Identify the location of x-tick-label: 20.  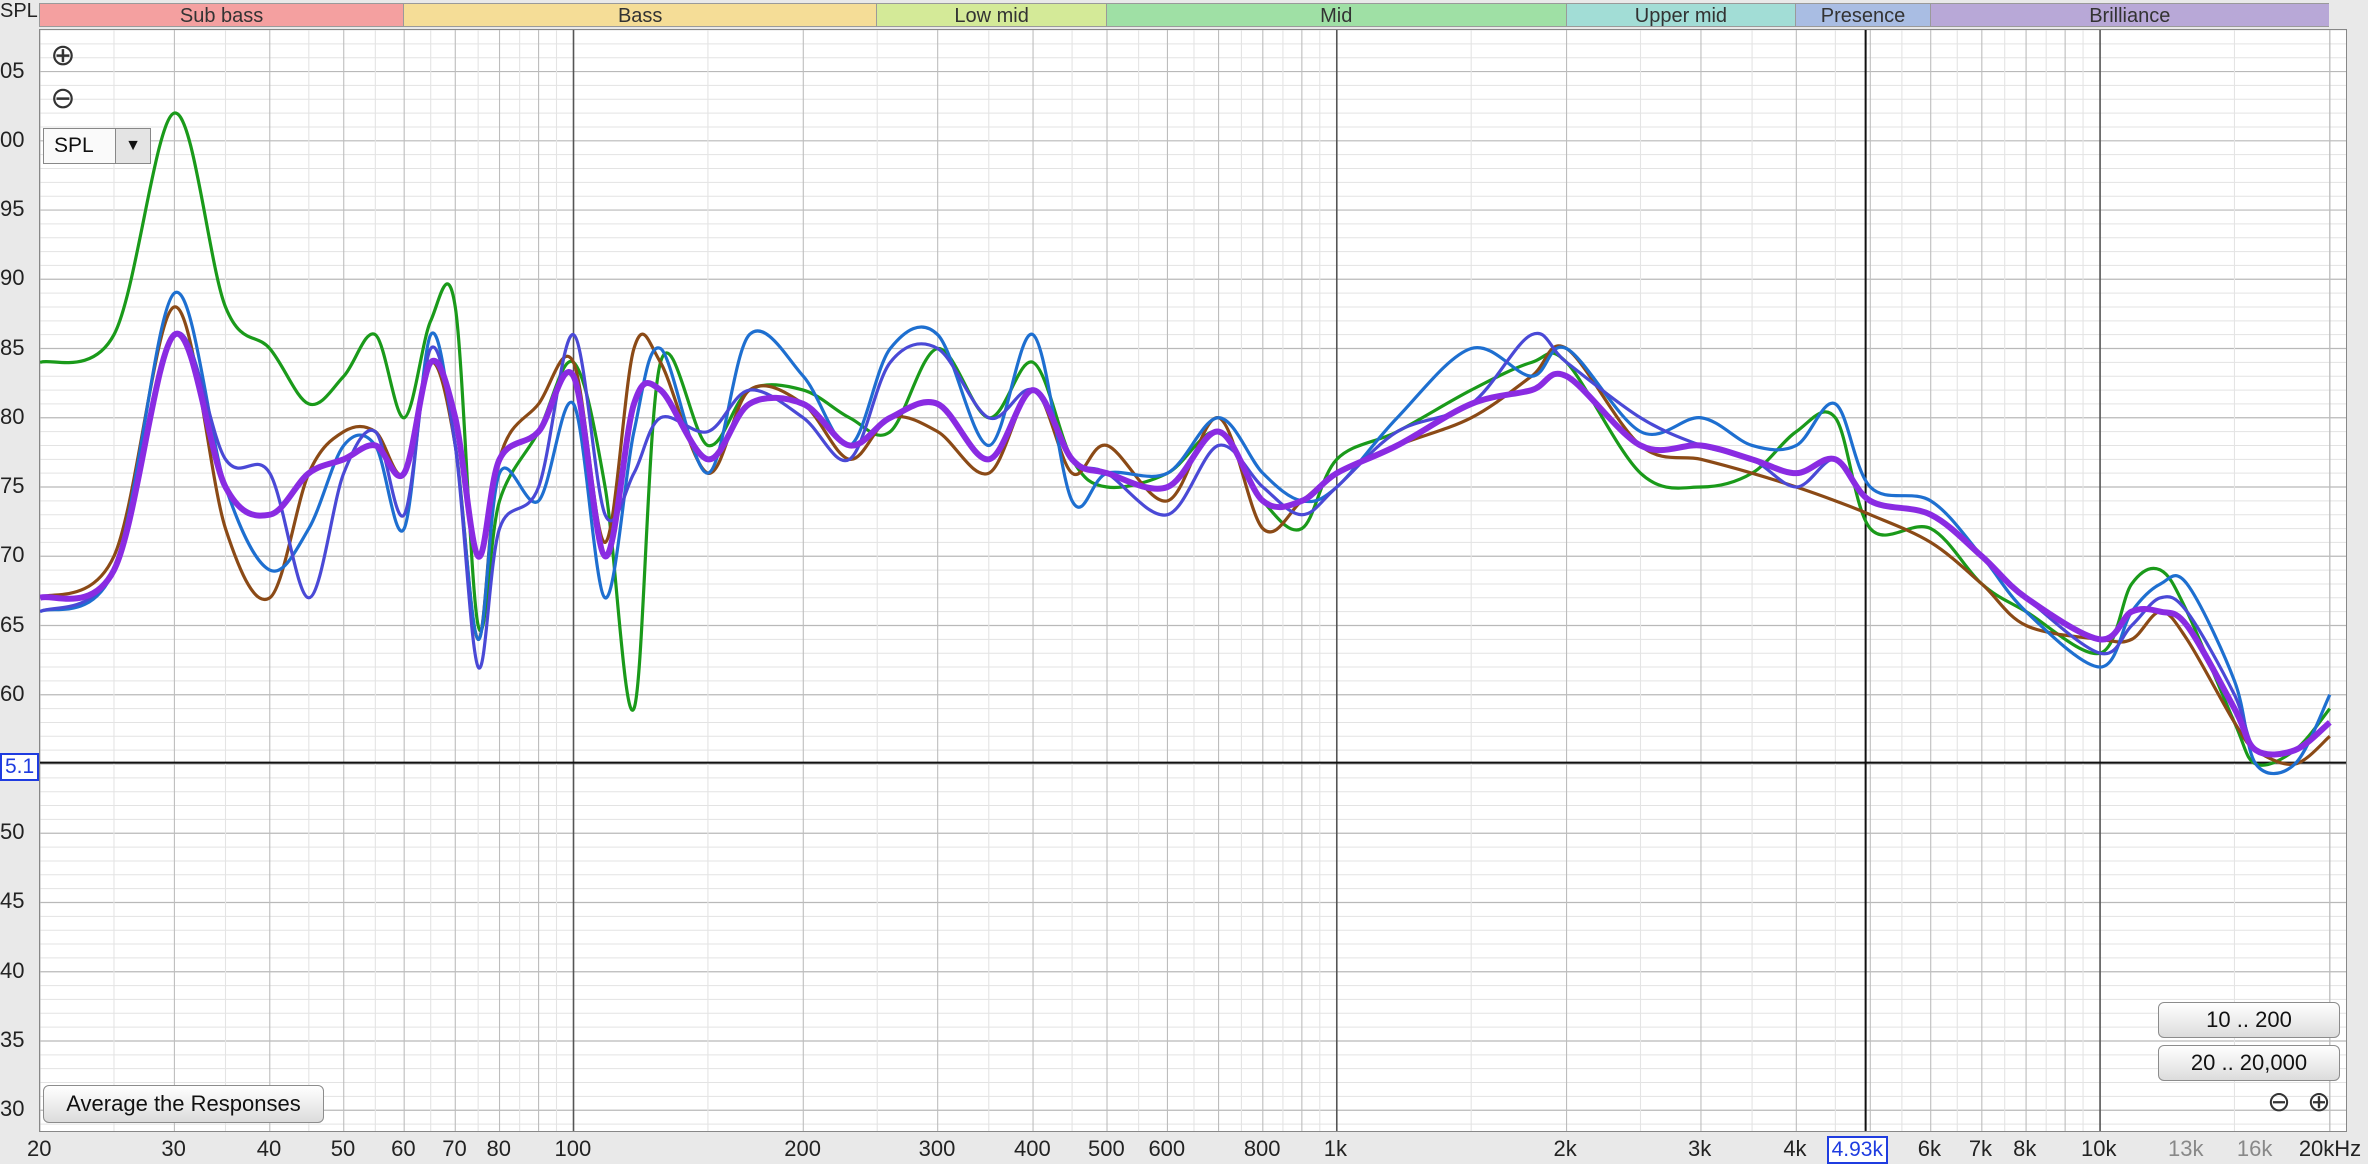
(39, 1148).